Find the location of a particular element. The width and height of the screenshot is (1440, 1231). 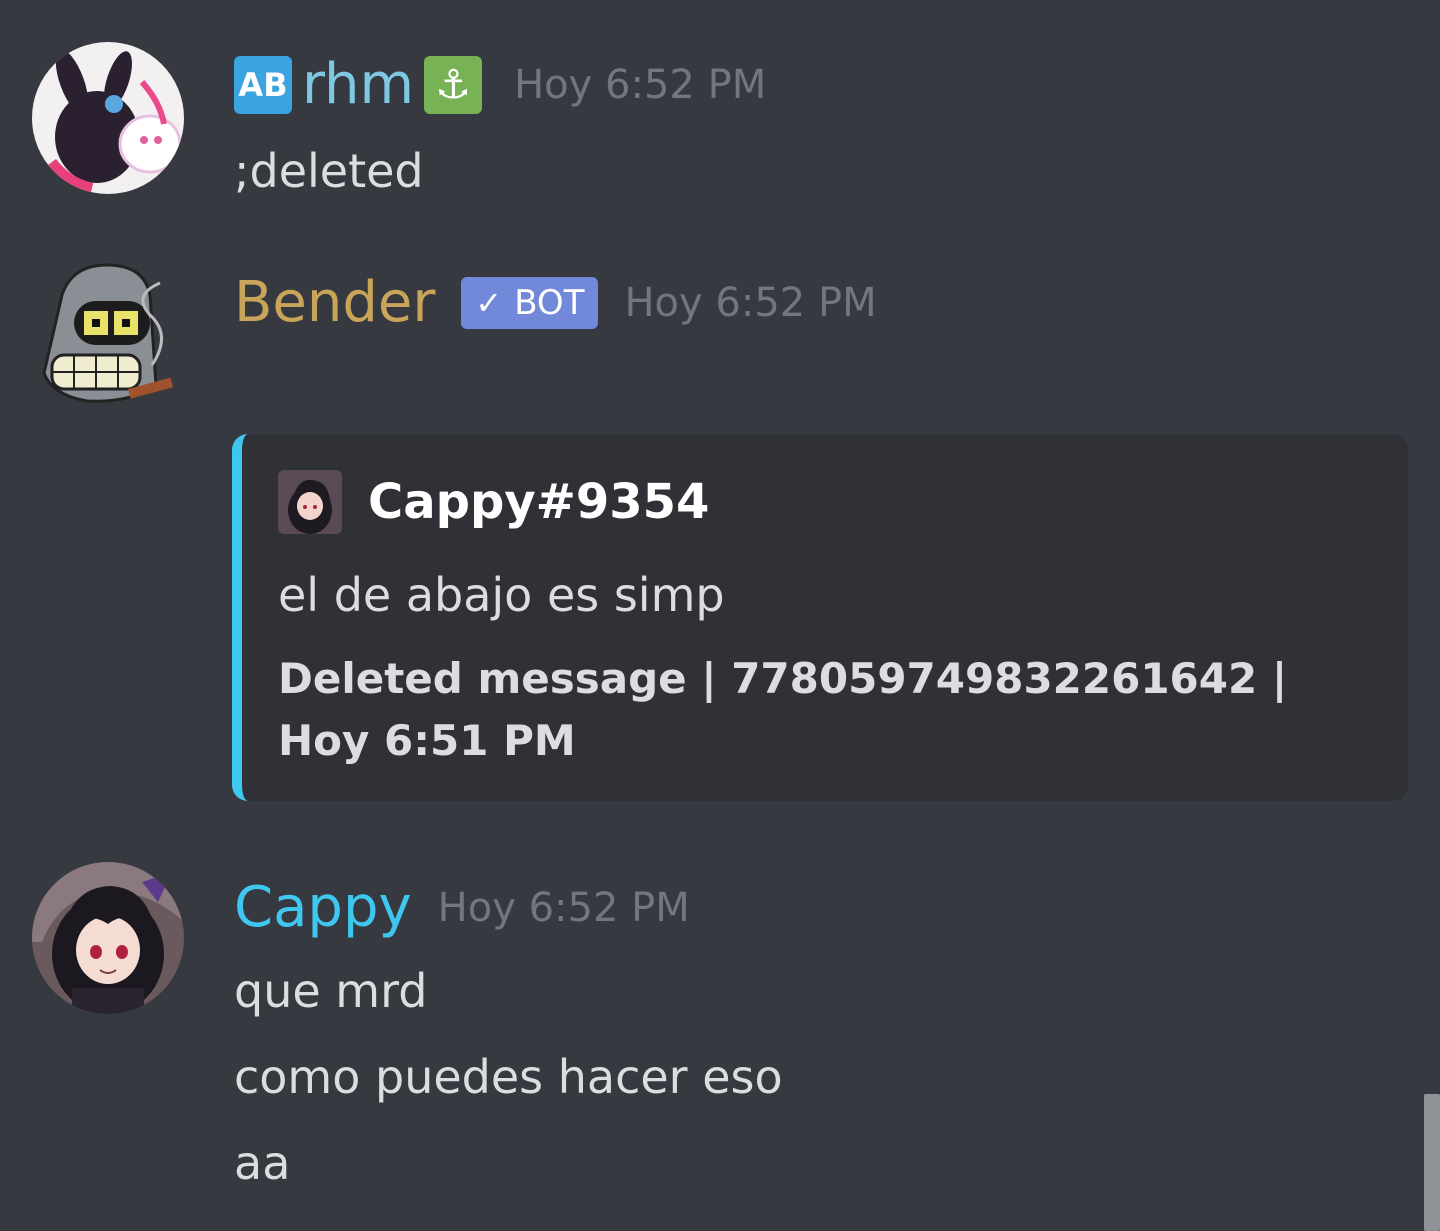

embed-author: Cappy#9354 is located at coordinates (493, 502).